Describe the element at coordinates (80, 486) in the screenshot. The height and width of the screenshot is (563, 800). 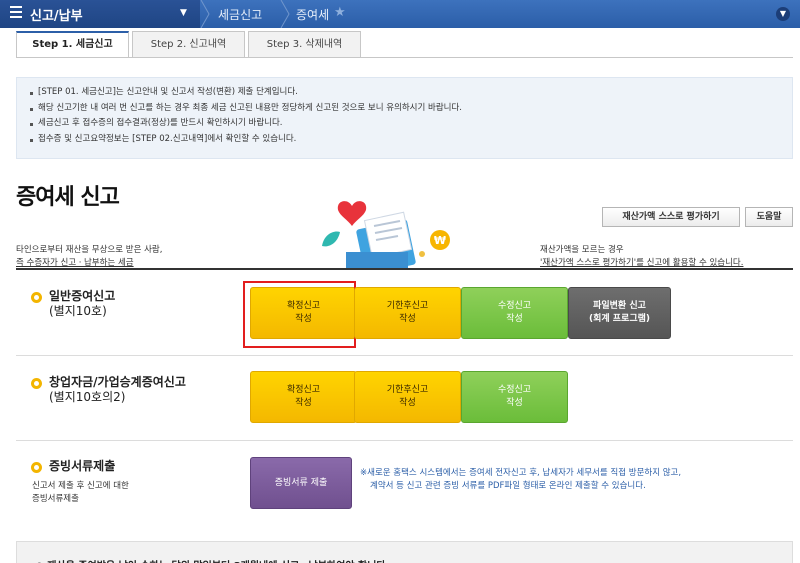
I see `evidence-note-line: 신고서 제출 후 신고에 대한` at that location.